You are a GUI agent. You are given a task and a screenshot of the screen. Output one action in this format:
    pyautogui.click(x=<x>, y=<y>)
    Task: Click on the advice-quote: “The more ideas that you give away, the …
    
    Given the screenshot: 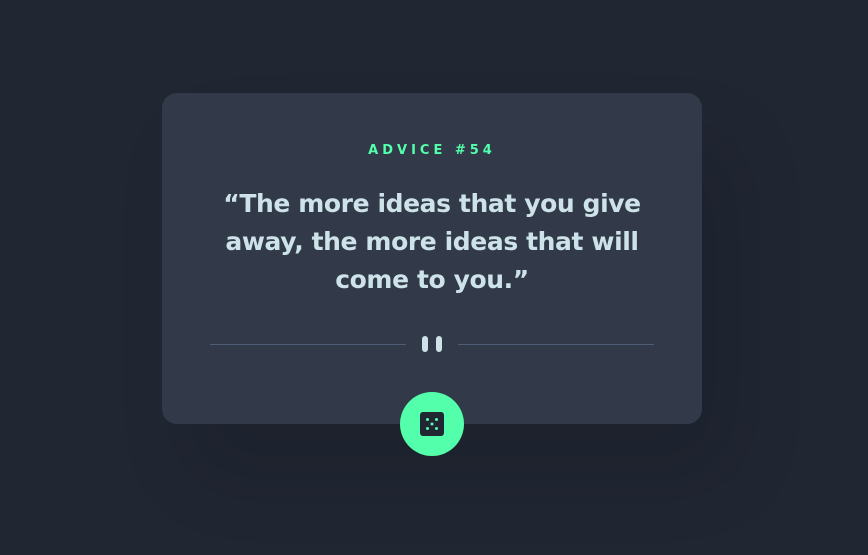 What is the action you would take?
    pyautogui.click(x=432, y=241)
    